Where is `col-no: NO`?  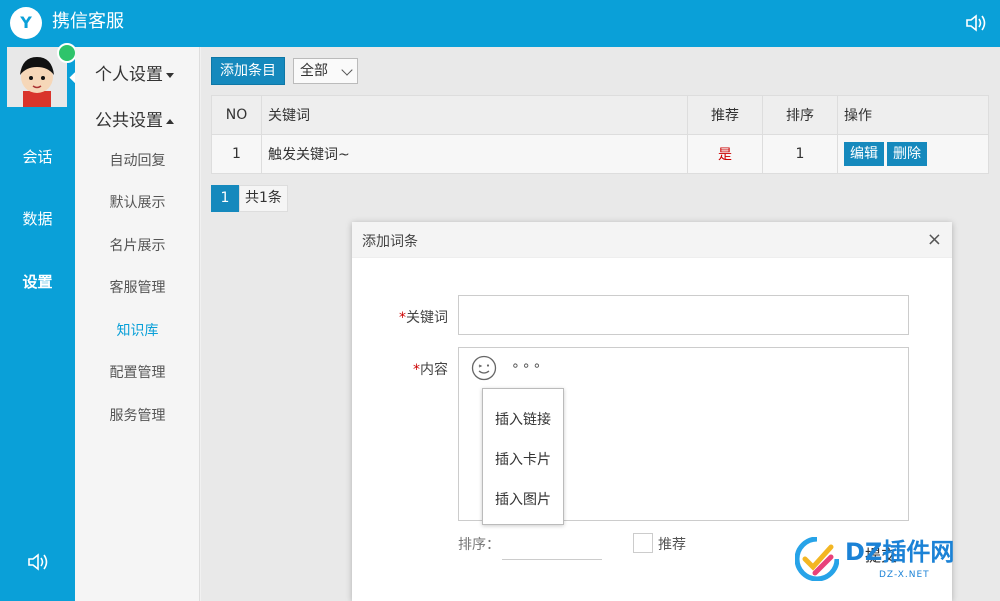
col-no: NO is located at coordinates (236, 115).